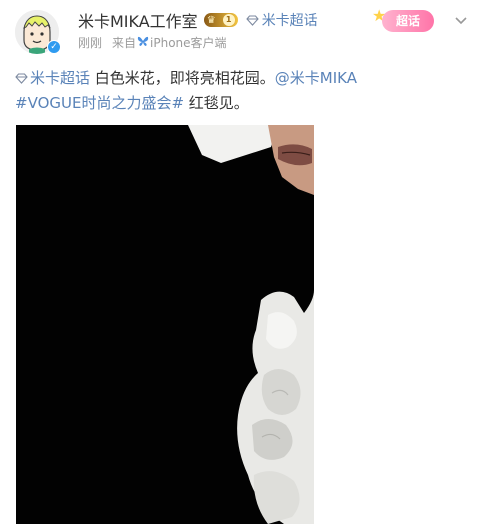 This screenshot has height=530, width=480. I want to click on diamond-icon, so click(253, 20).